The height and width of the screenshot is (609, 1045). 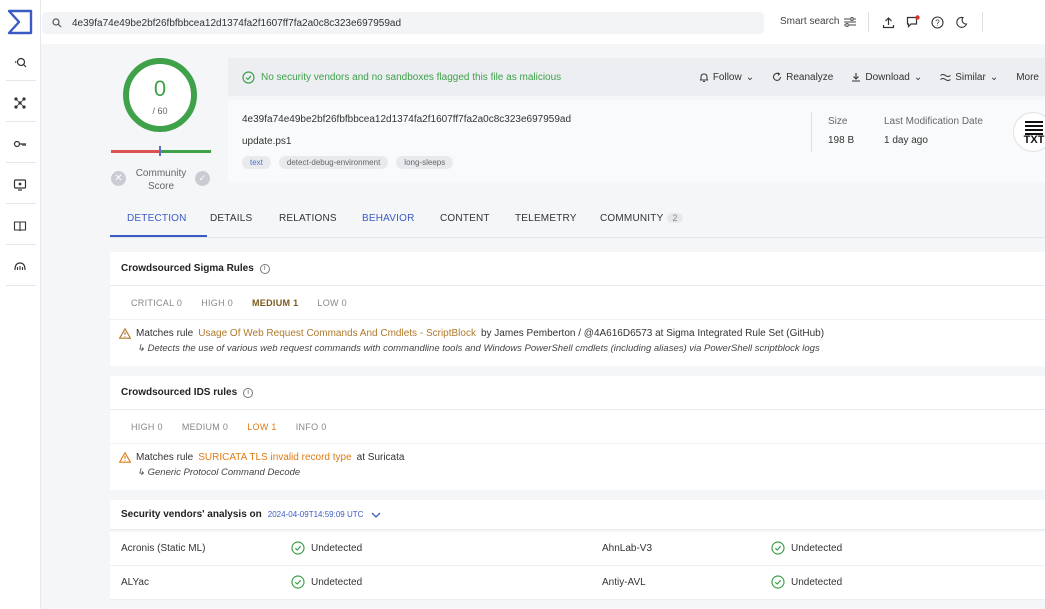 What do you see at coordinates (20, 267) in the screenshot?
I see `hunting-icon` at bounding box center [20, 267].